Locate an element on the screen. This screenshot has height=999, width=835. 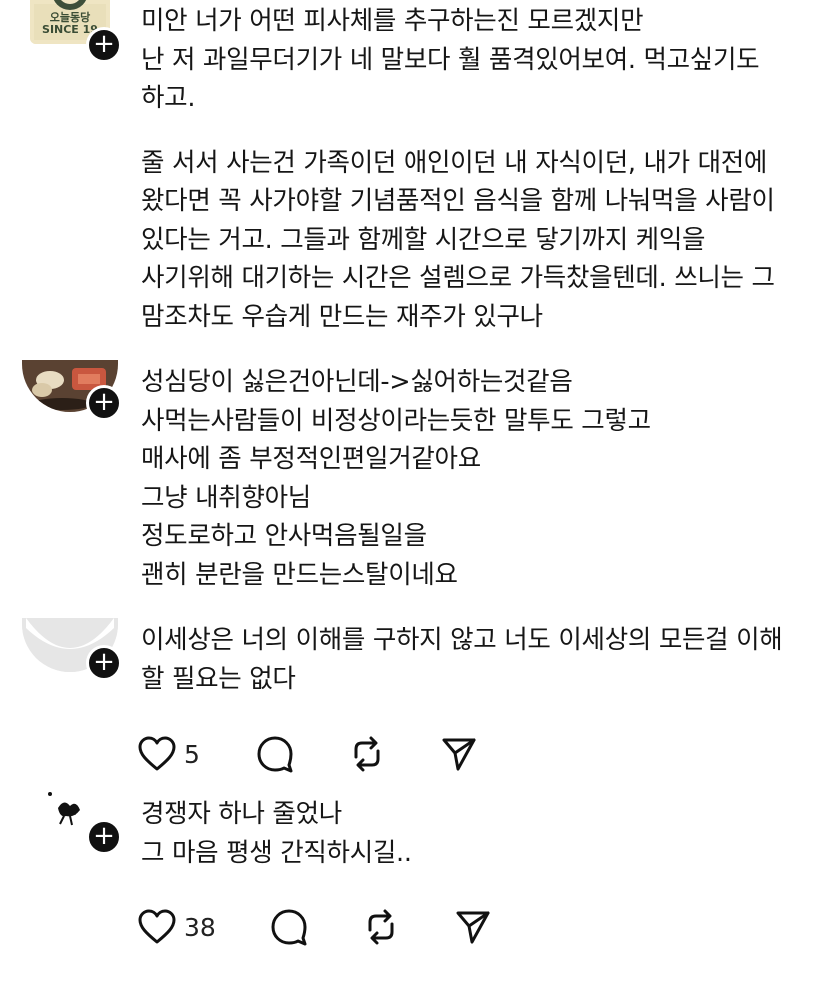
comment-line: 난 저 과일무더기가 네 말보다 훨 품격있어보여. 먹고싶기도 is located at coordinates (450, 59).